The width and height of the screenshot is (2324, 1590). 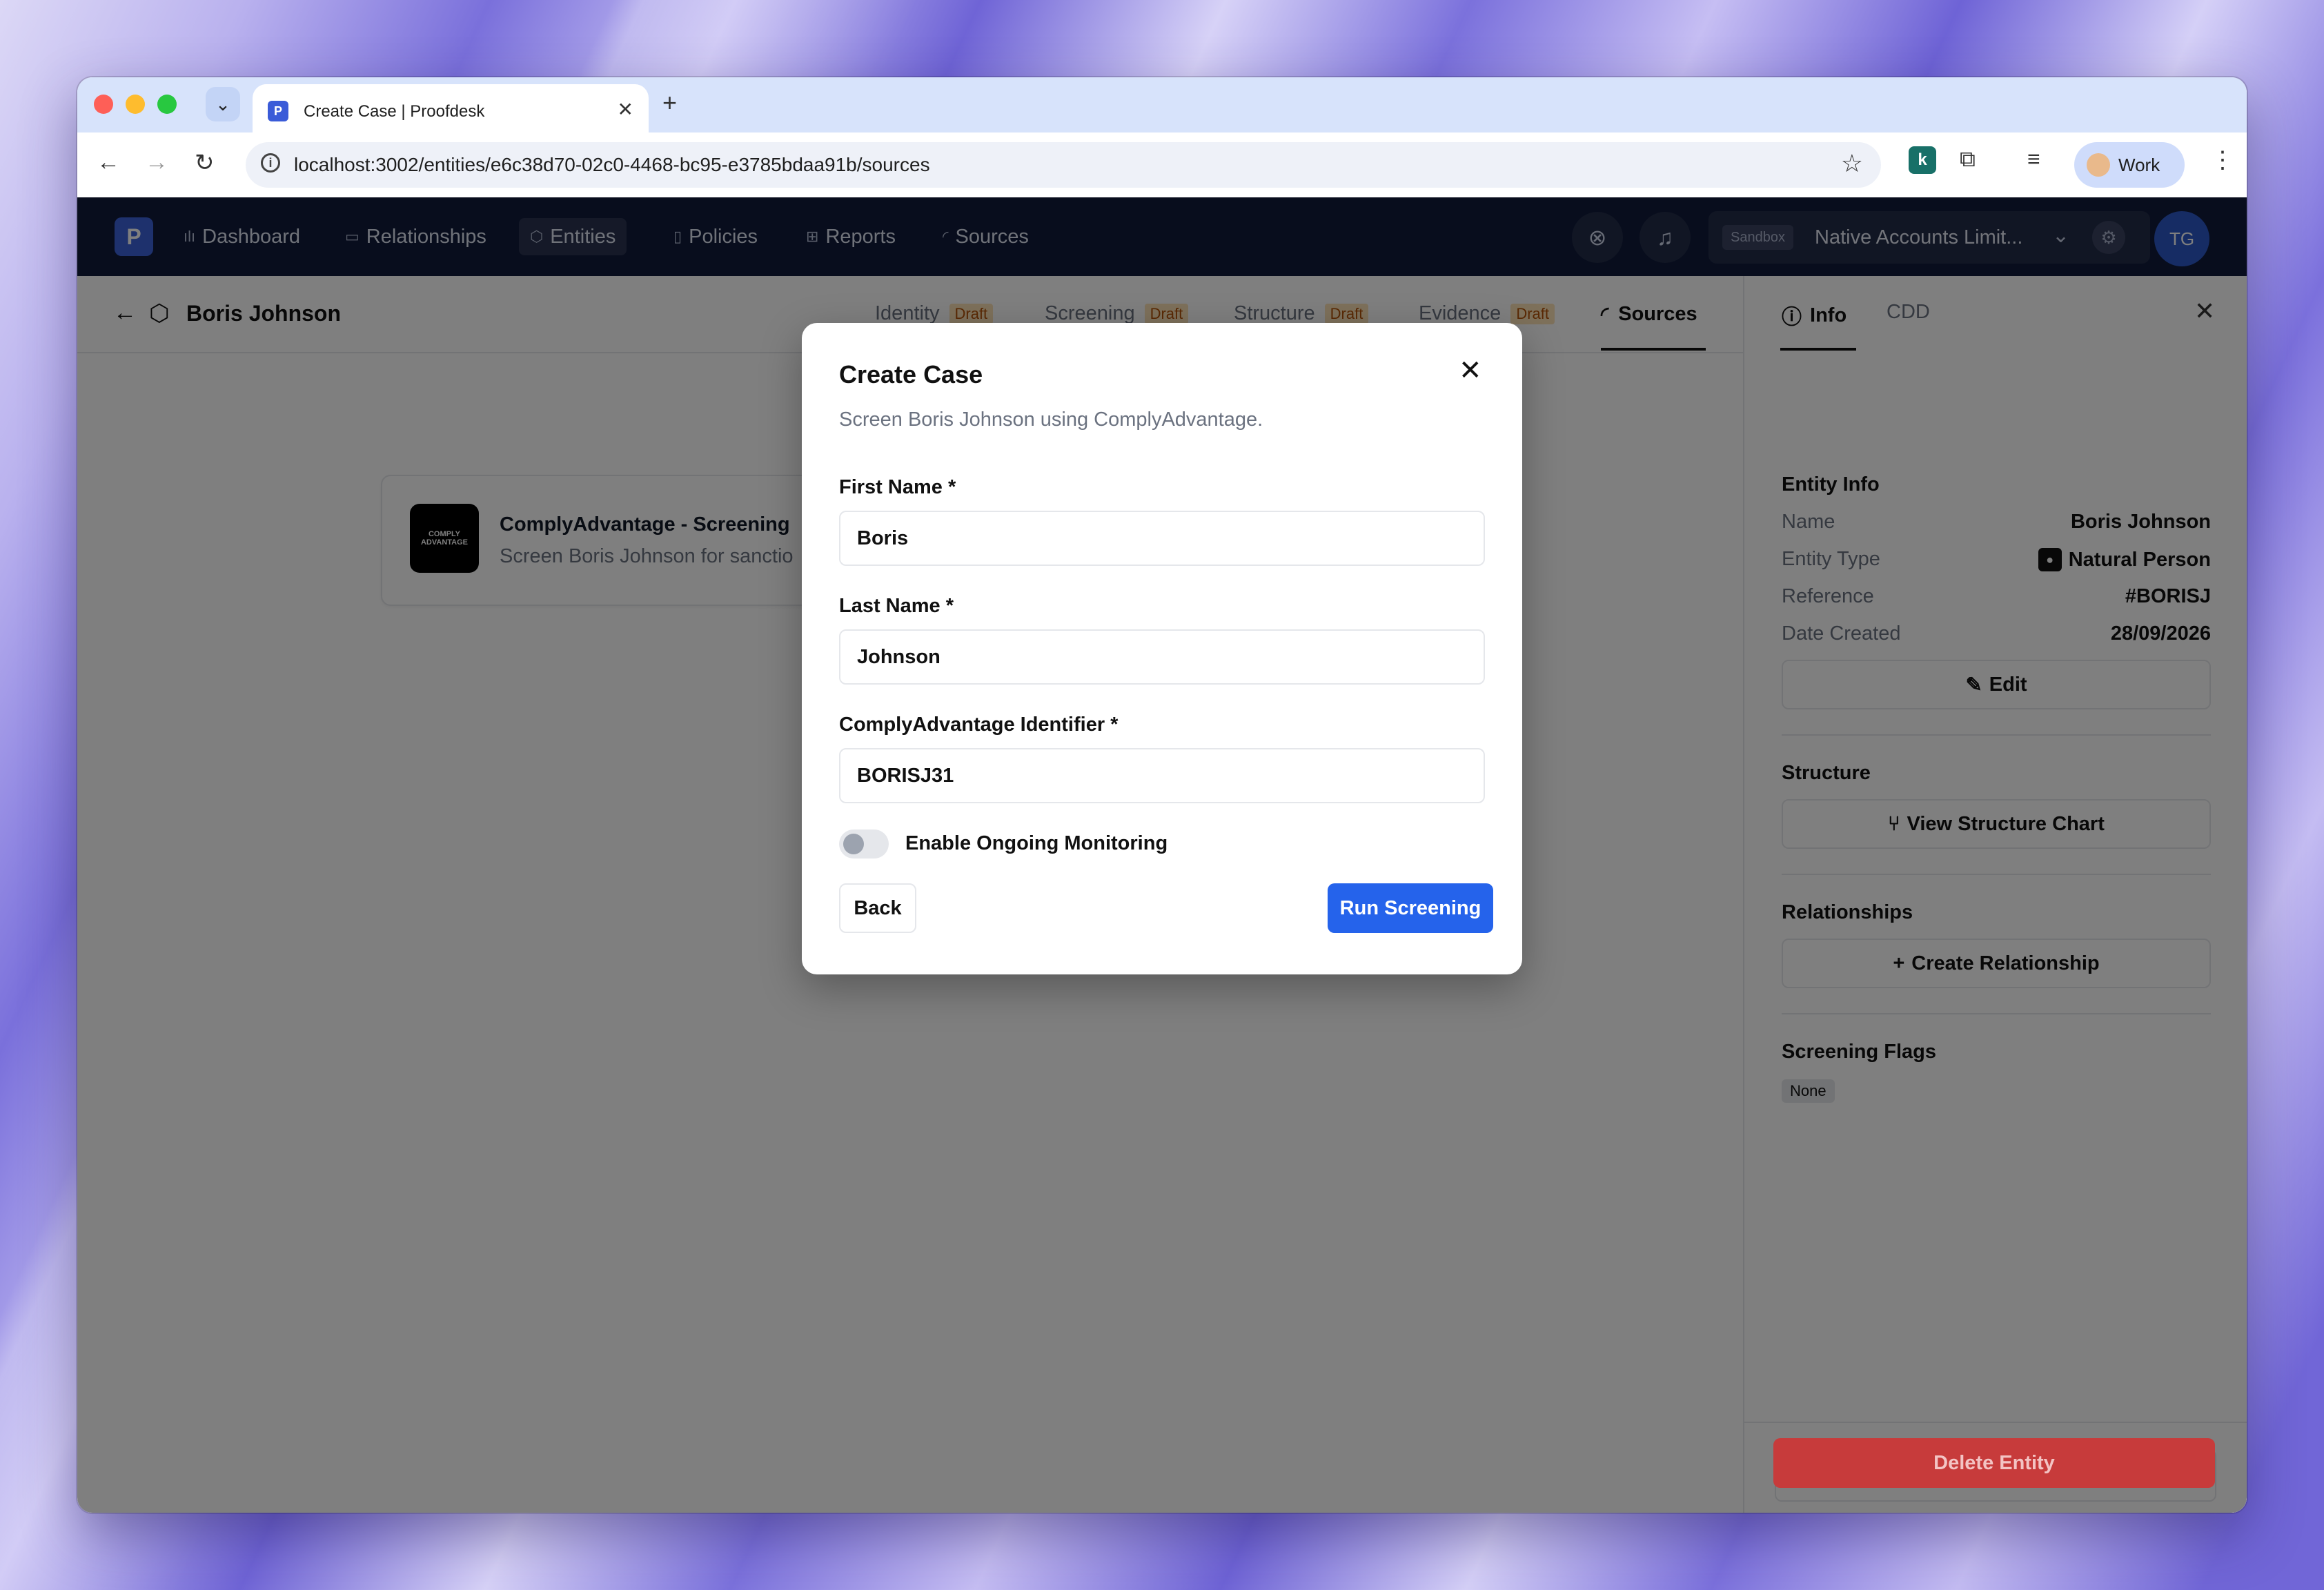 What do you see at coordinates (1922, 160) in the screenshot?
I see `extension-icon: k` at bounding box center [1922, 160].